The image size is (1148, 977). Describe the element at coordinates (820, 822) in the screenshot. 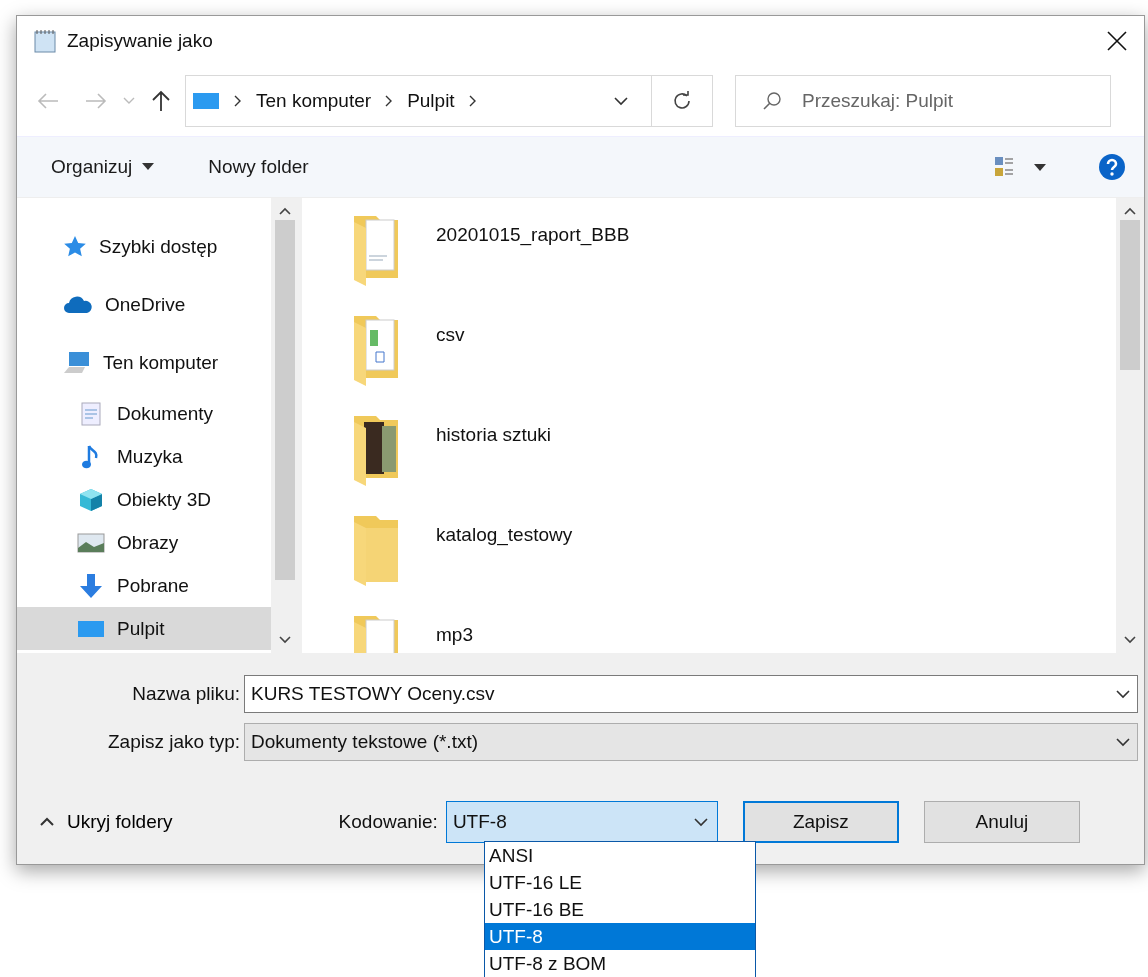

I see `dialog-button: Zapisz` at that location.